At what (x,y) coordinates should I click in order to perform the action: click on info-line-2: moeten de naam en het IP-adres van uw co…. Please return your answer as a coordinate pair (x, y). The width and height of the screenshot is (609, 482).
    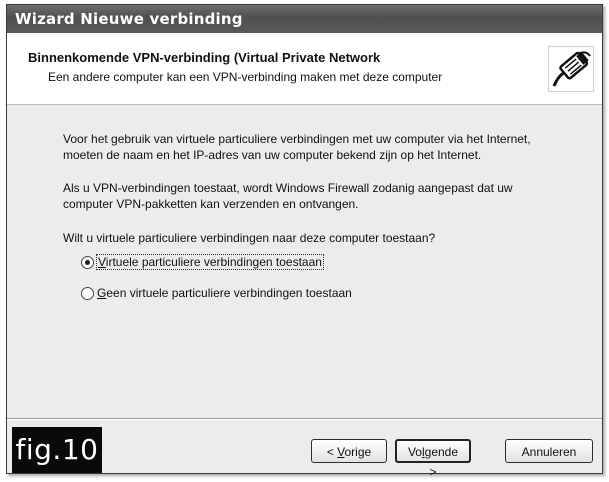
    Looking at the image, I should click on (272, 155).